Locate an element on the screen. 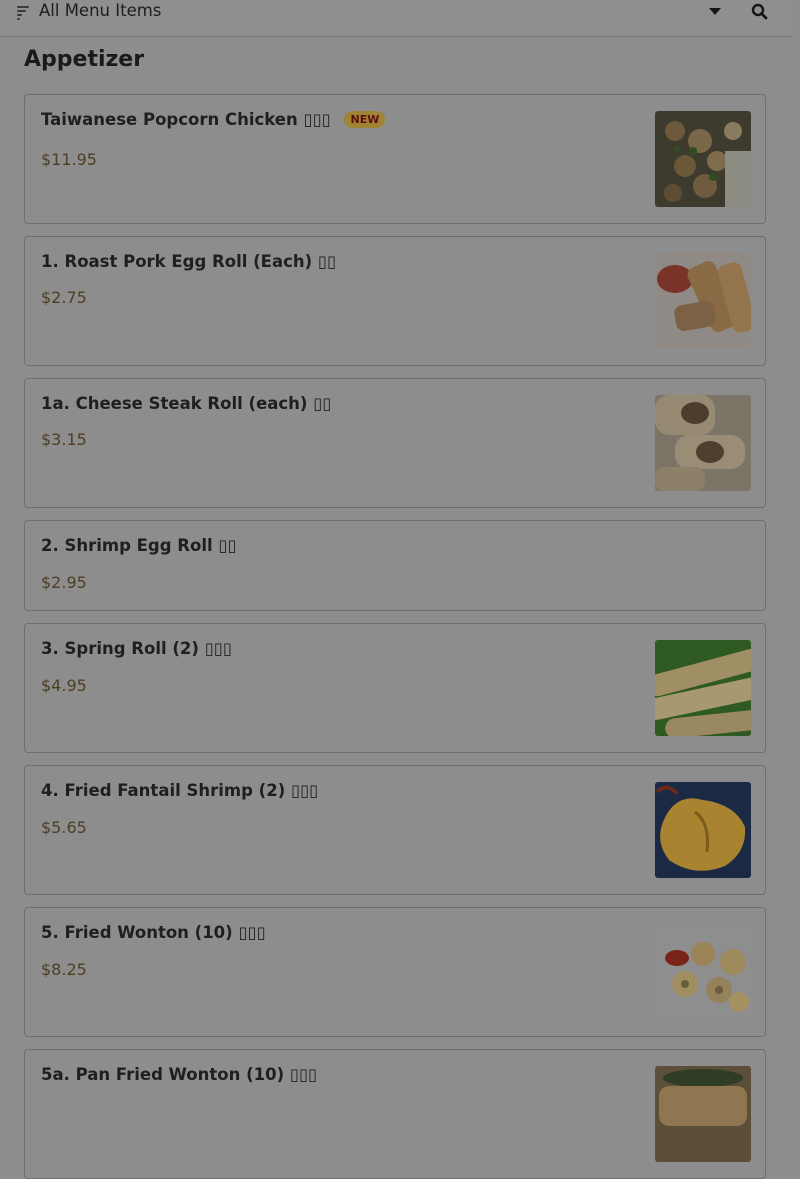 This screenshot has width=800, height=1179. item-name-text: 2. Shrimp Egg Roll is located at coordinates (127, 545).